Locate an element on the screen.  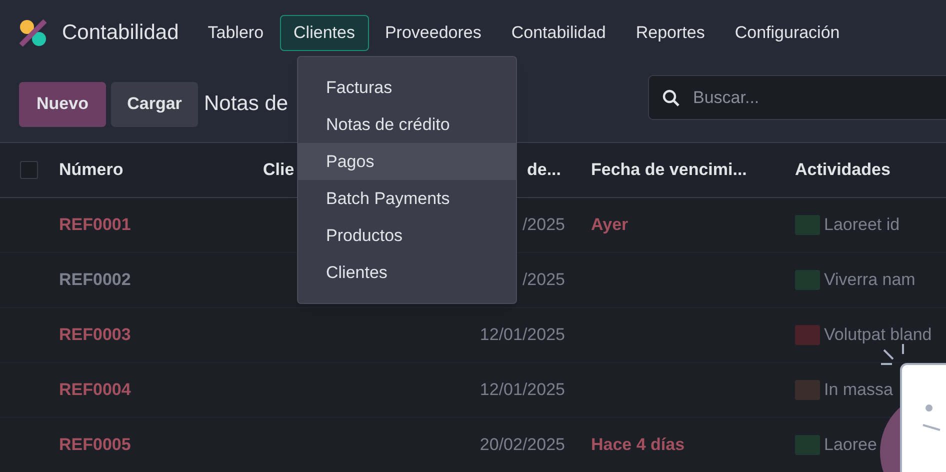
select-all-checkbox is located at coordinates (29, 170).